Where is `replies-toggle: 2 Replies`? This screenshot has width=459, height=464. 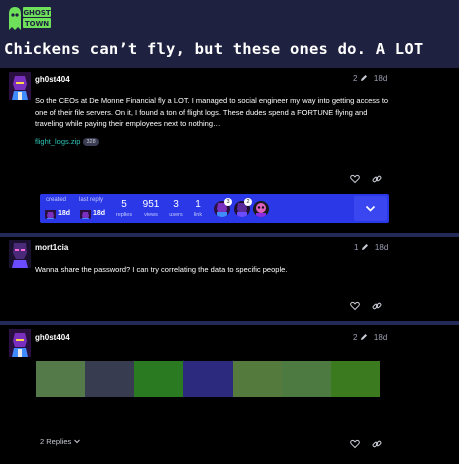 replies-toggle: 2 Replies is located at coordinates (60, 441).